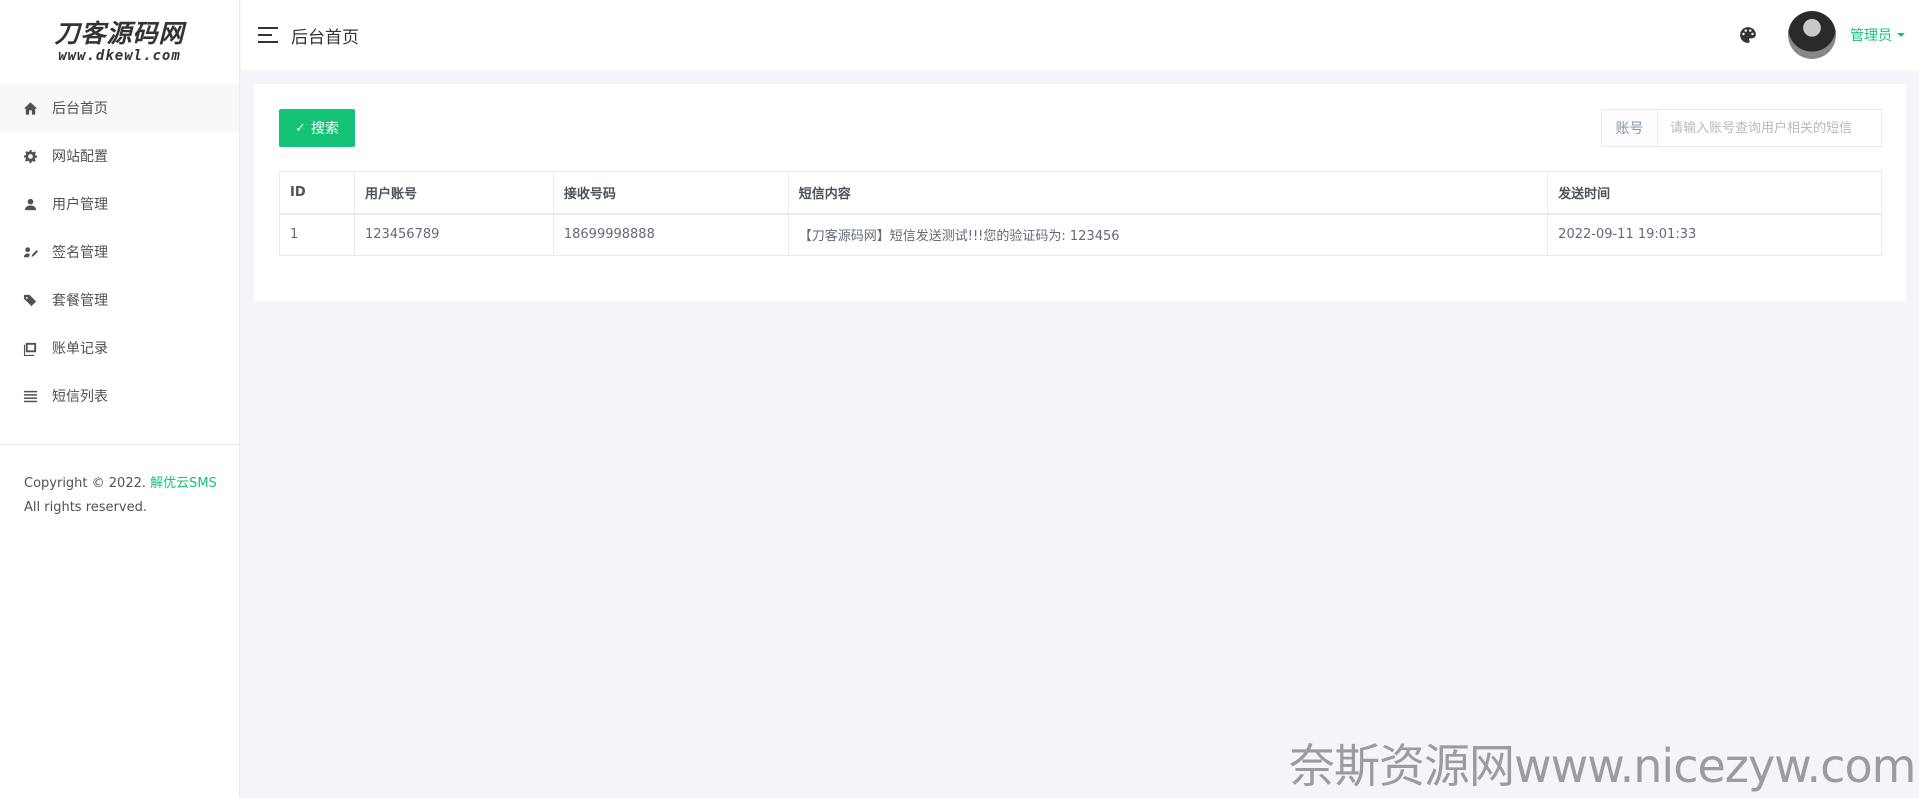 This screenshot has width=1919, height=798. Describe the element at coordinates (670, 234) in the screenshot. I see `cell-receiver: 18699998888` at that location.